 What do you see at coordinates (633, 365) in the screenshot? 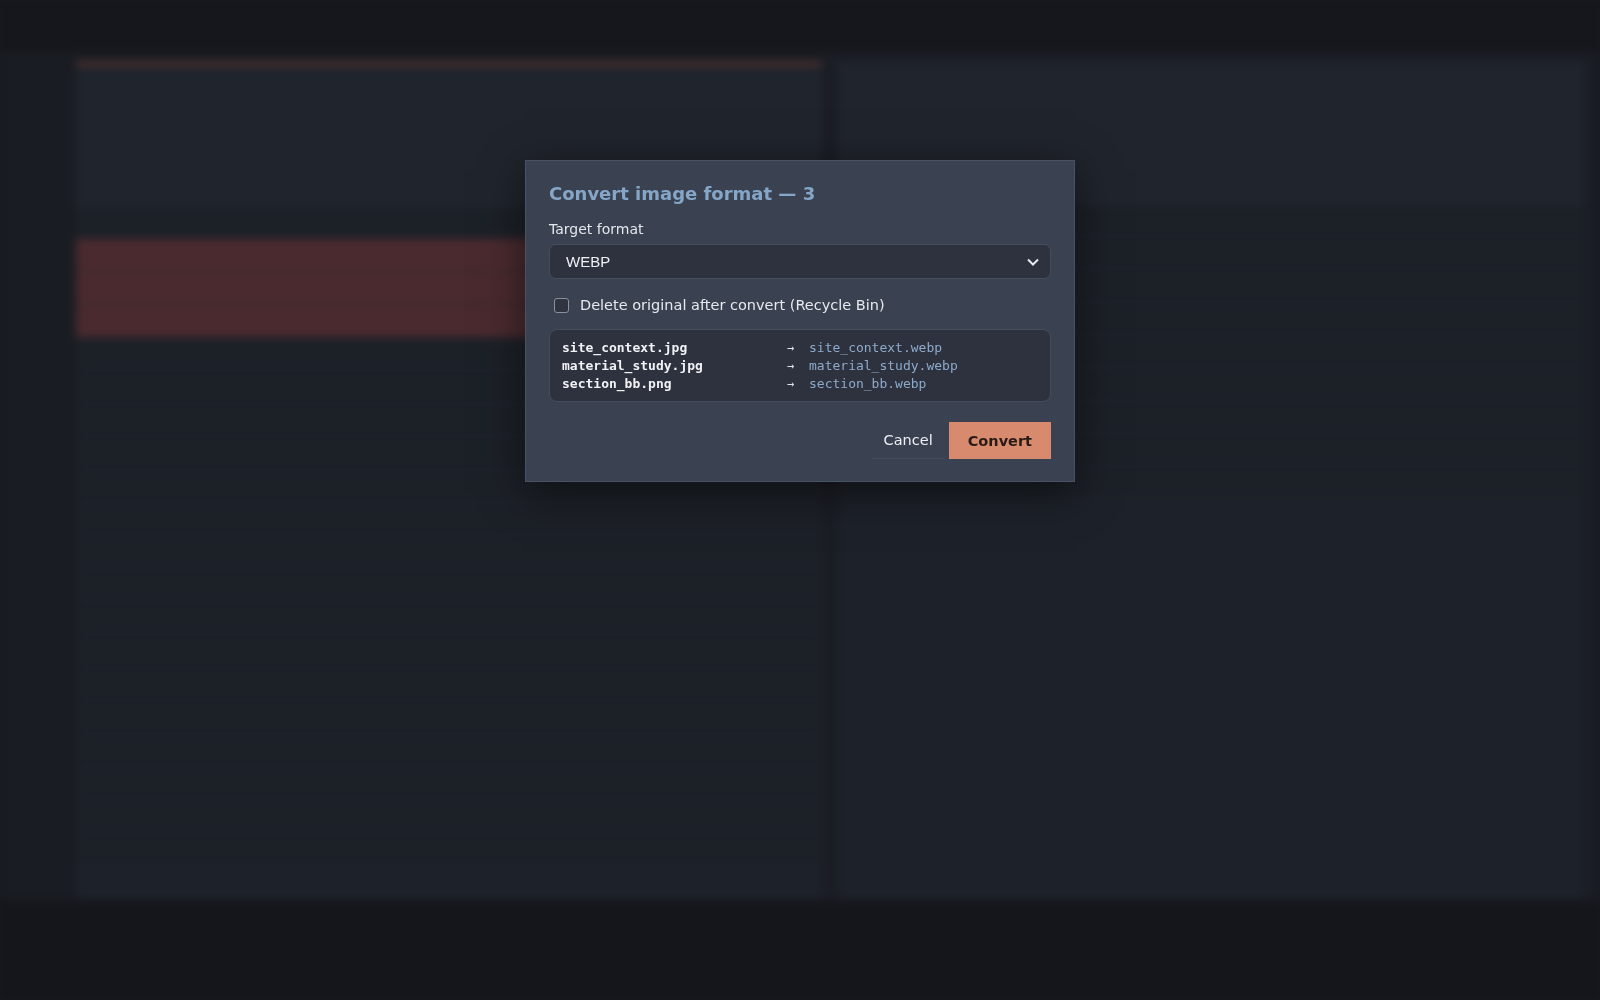
I see `source-filename: material_study.jpg` at bounding box center [633, 365].